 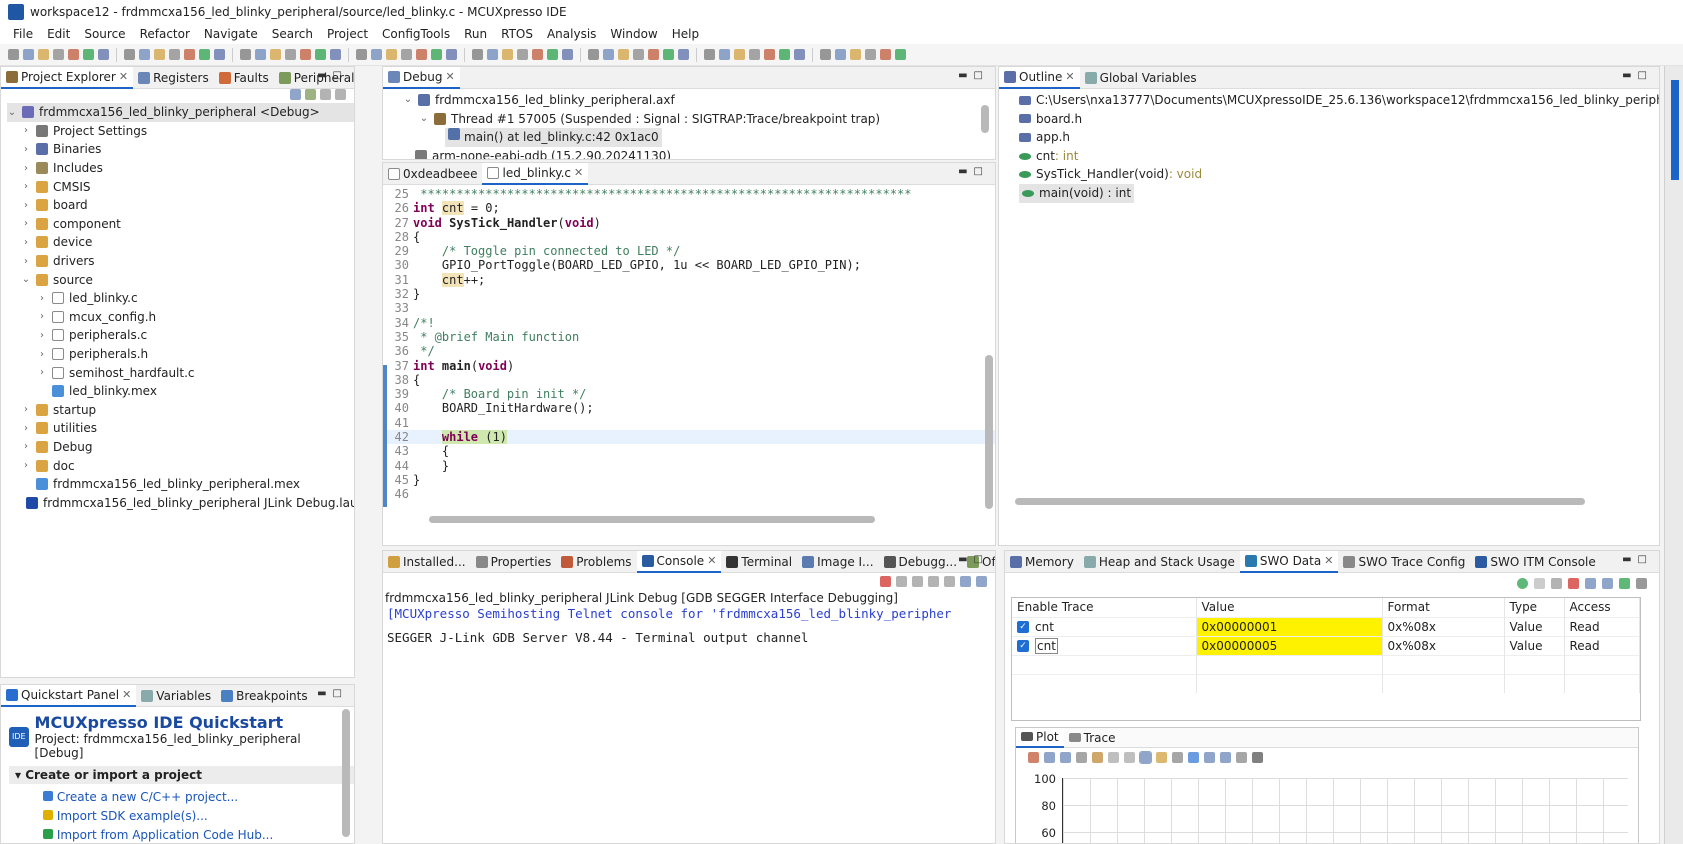 What do you see at coordinates (571, 34) in the screenshot?
I see `menu-analysis: Analysis` at bounding box center [571, 34].